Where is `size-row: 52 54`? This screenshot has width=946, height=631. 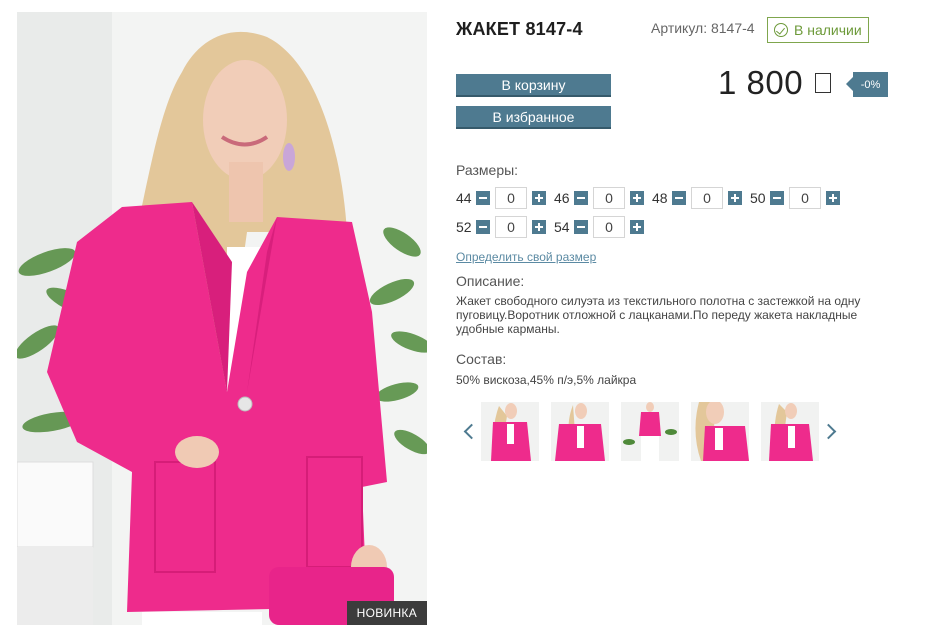 size-row: 52 54 is located at coordinates (554, 227).